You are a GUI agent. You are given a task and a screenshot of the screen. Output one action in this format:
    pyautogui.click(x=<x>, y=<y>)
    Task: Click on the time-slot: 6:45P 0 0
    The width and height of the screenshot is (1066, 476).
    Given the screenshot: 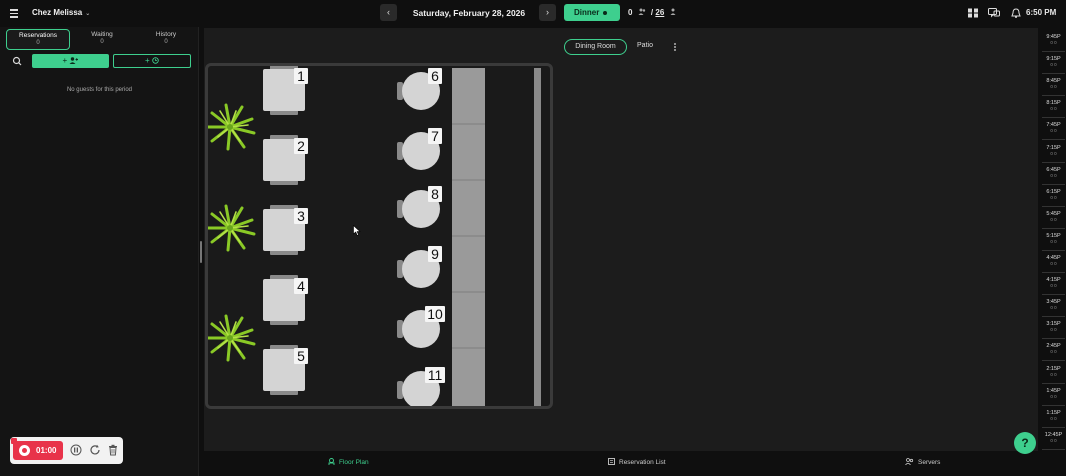 What is the action you would take?
    pyautogui.click(x=1053, y=176)
    